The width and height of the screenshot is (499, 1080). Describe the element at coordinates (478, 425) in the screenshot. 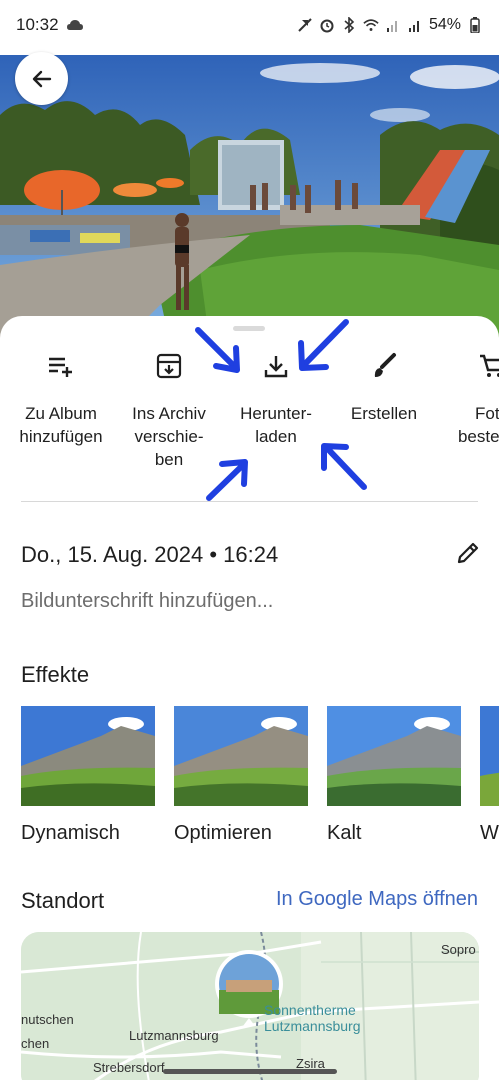

I see `order-photo-label: Foto bestellen` at that location.